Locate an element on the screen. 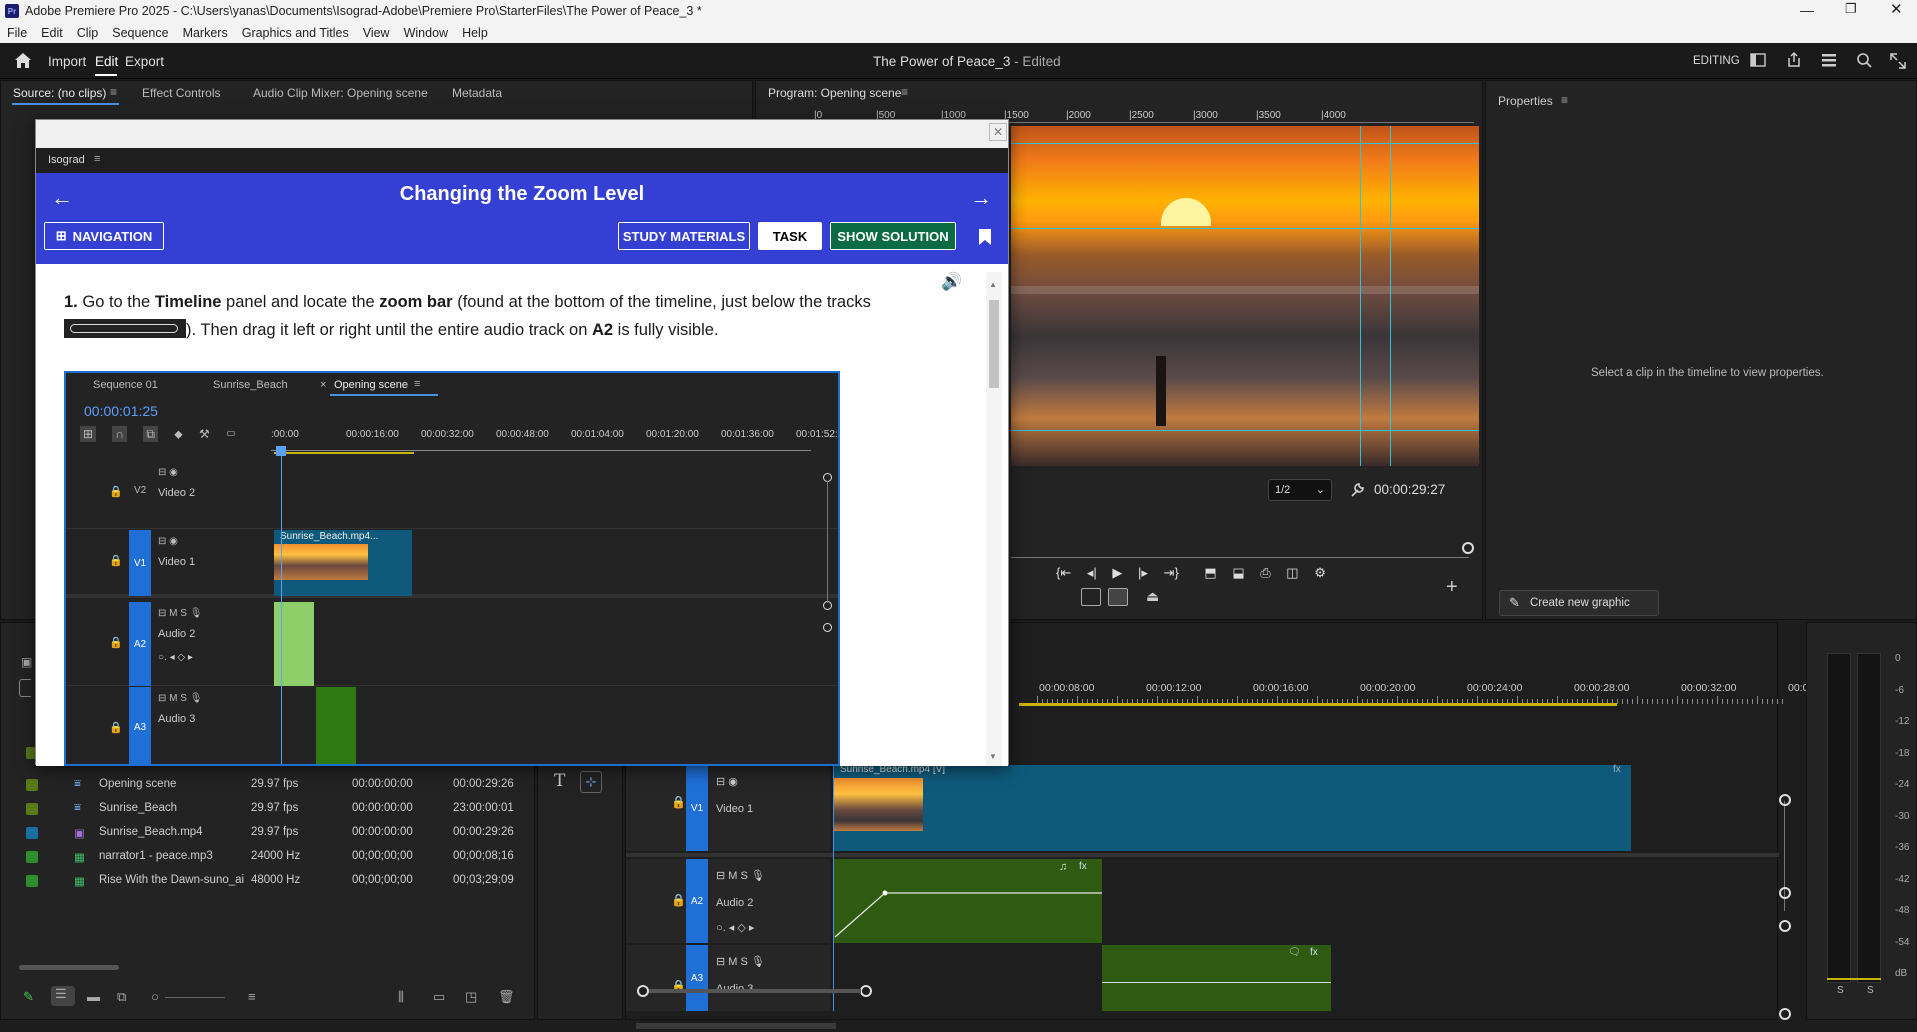  minimize-icon: — is located at coordinates (1807, 10).